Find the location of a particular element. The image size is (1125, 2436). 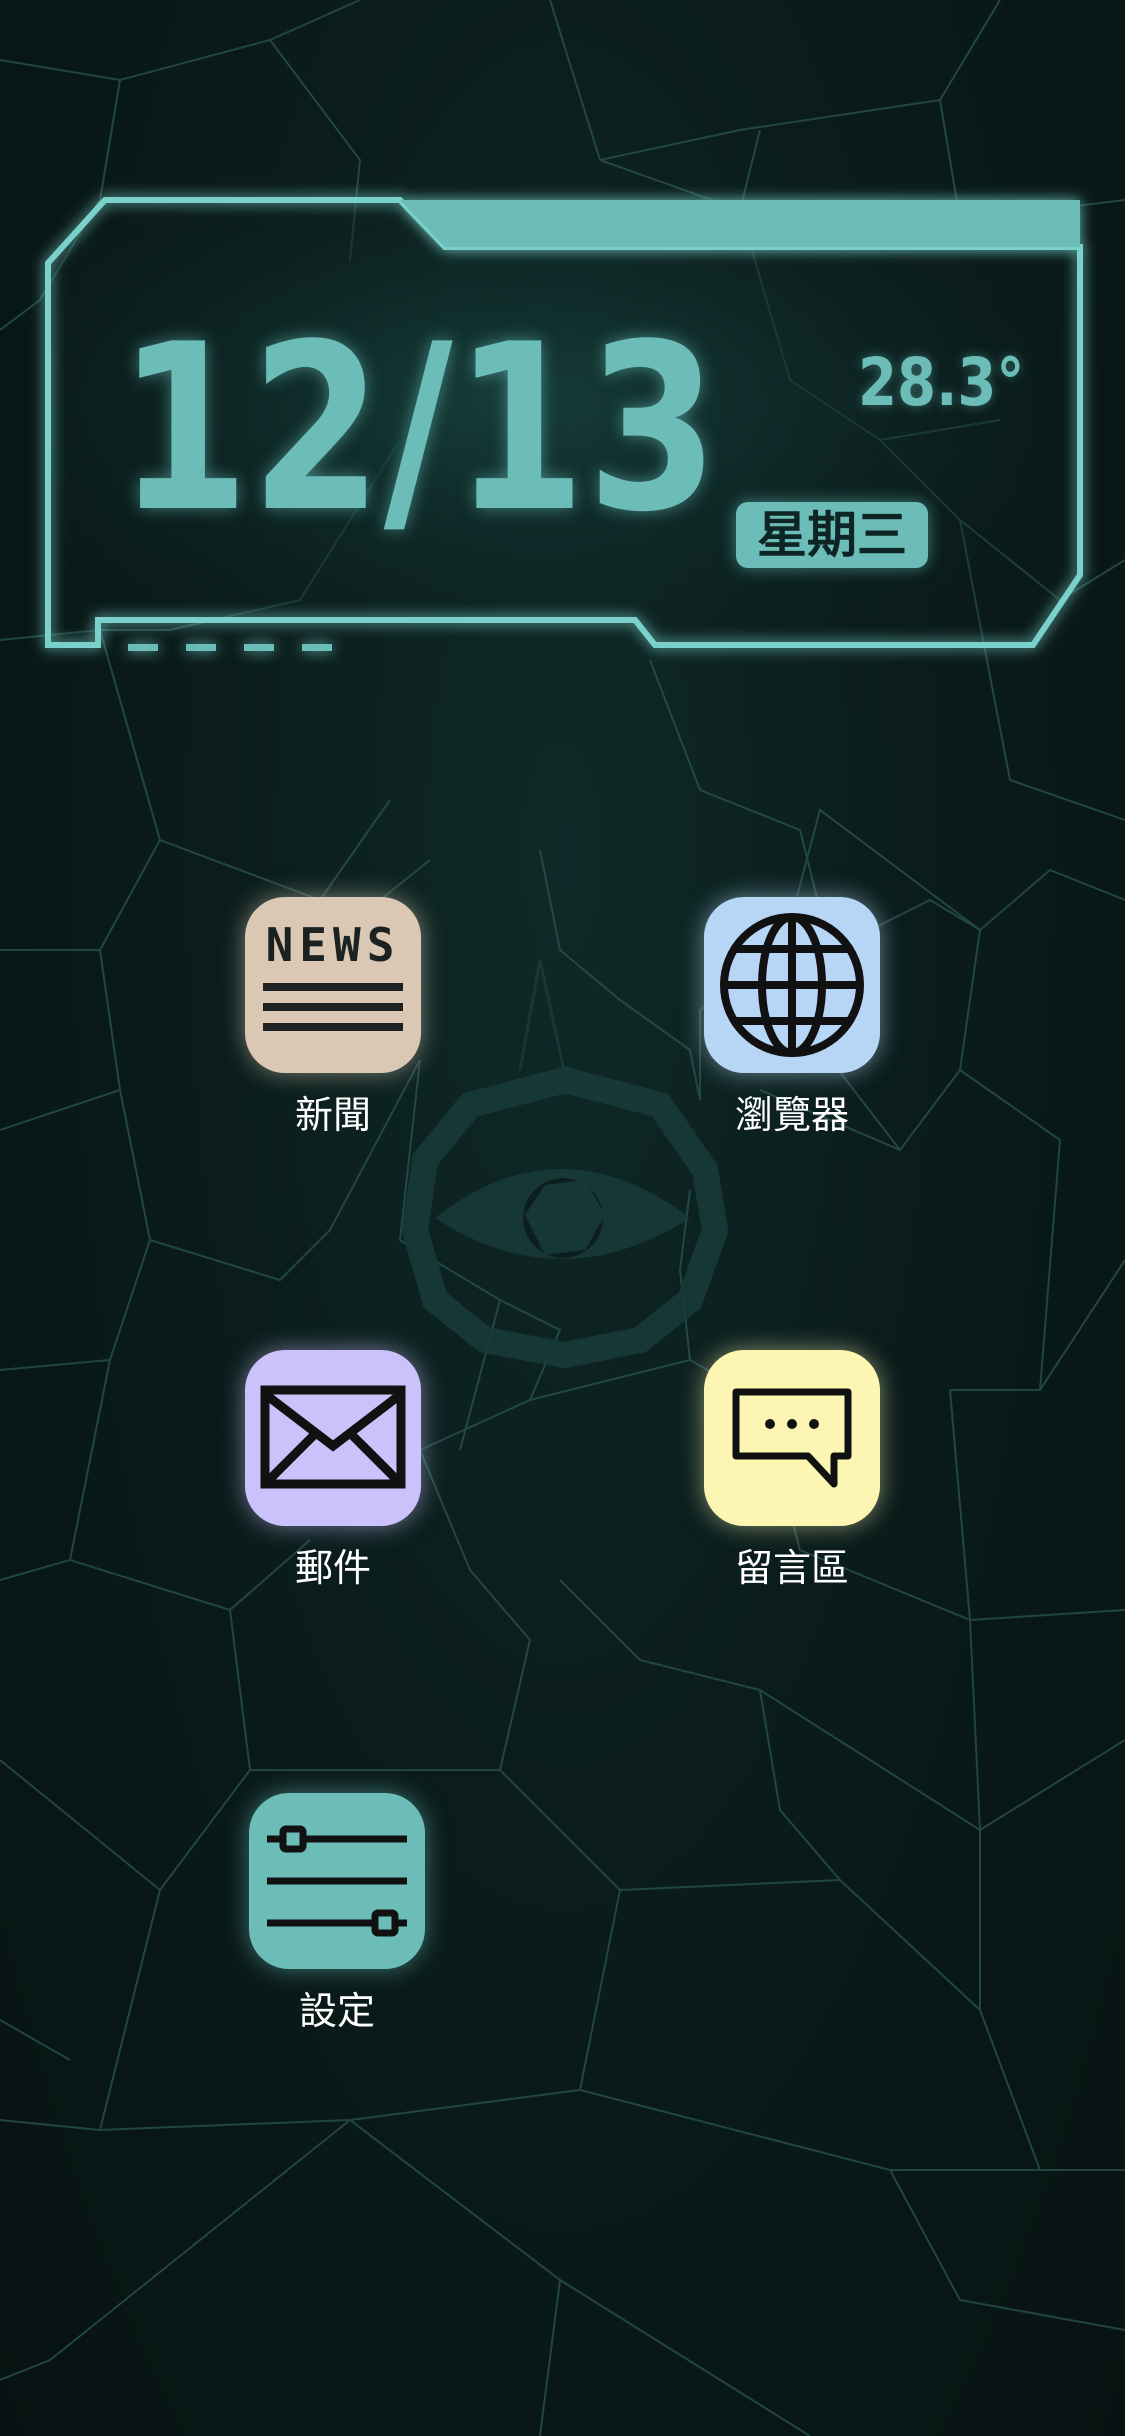

app-settings: 設定 is located at coordinates (337, 1914).